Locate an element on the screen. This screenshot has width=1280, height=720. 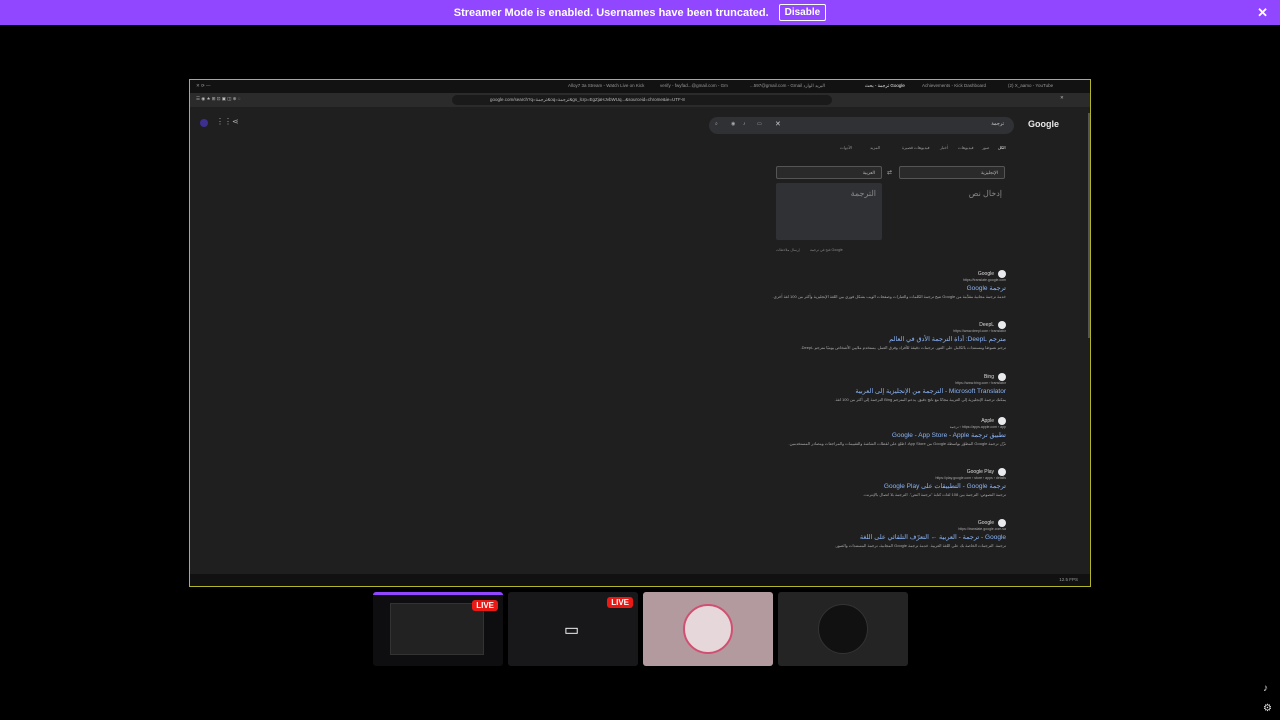
screen-share-cam: LIVE is located at coordinates (438, 629).